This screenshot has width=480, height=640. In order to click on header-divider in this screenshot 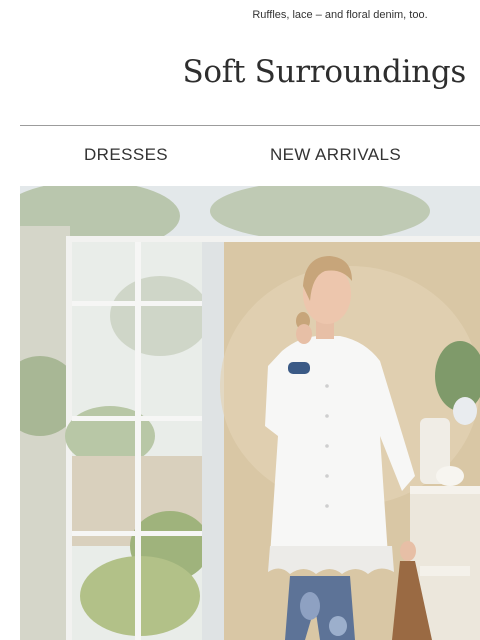, I will do `click(250, 125)`.